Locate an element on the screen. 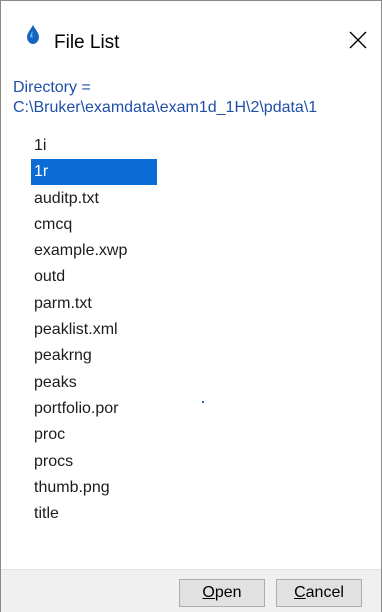 Image resolution: width=382 pixels, height=612 pixels. file-list-item: outd is located at coordinates (94, 277).